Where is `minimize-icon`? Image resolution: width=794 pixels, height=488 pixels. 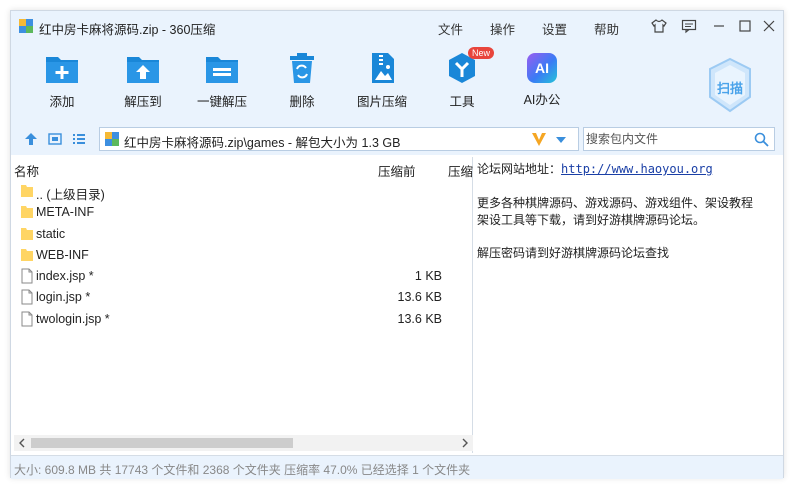
minimize-icon is located at coordinates (719, 26).